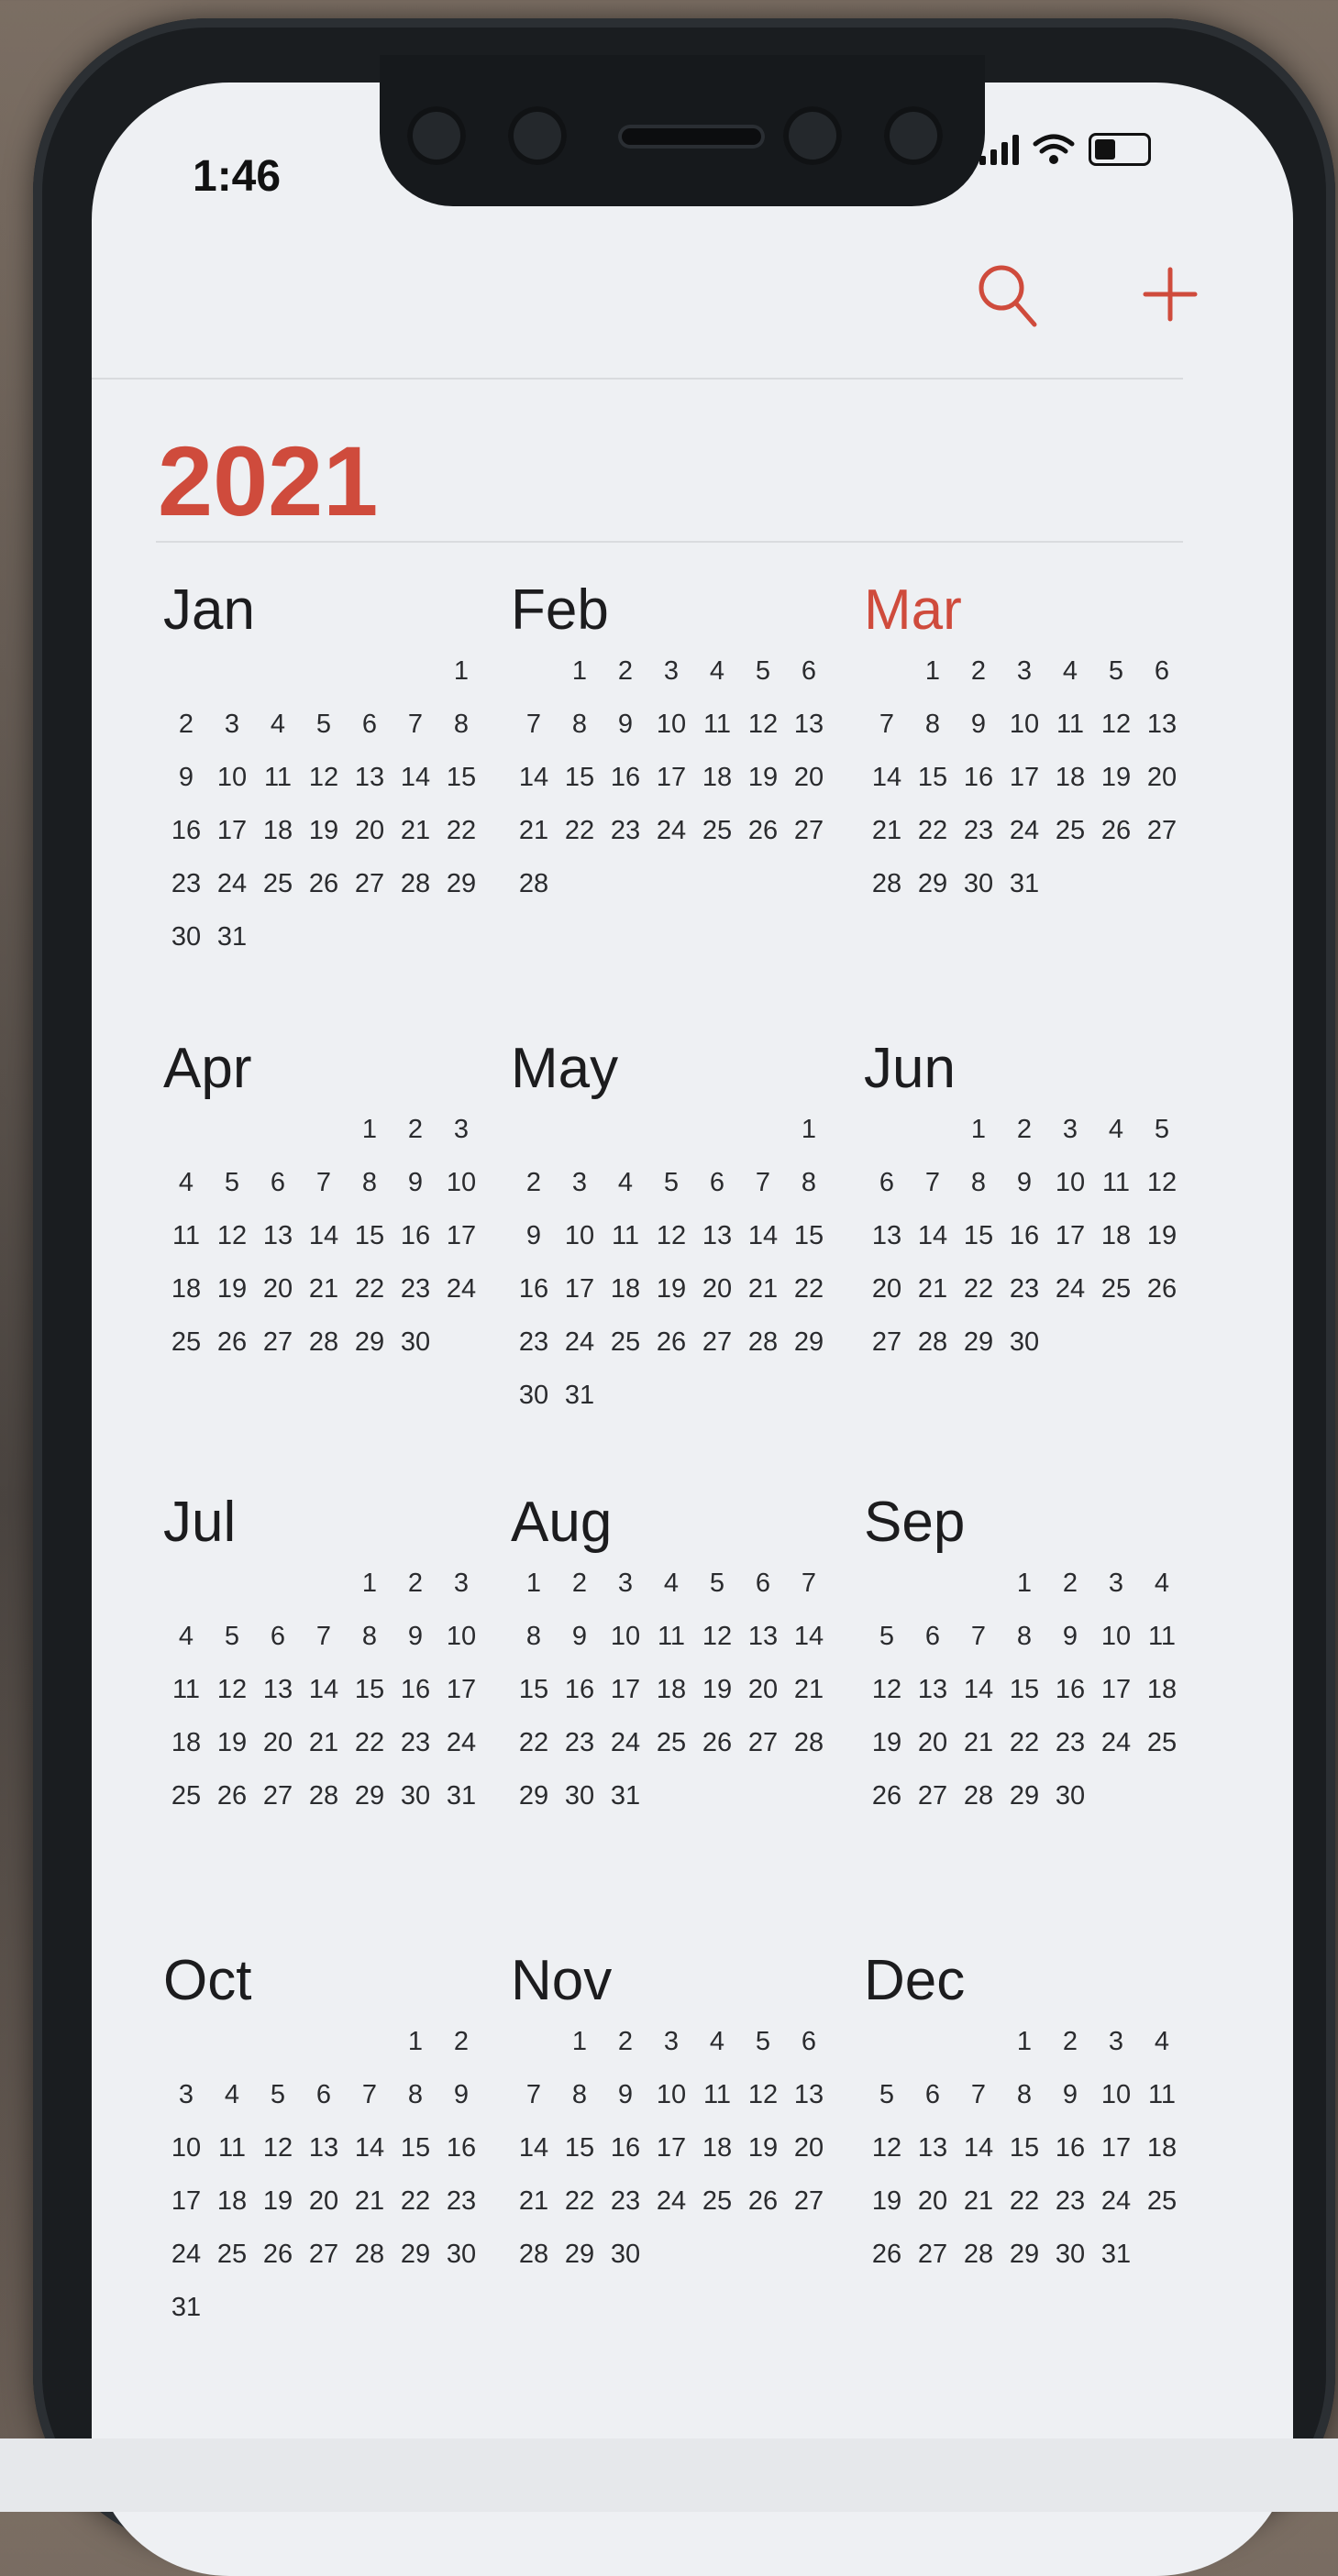 The image size is (1338, 2576). I want to click on day-number: 19, so click(232, 1742).